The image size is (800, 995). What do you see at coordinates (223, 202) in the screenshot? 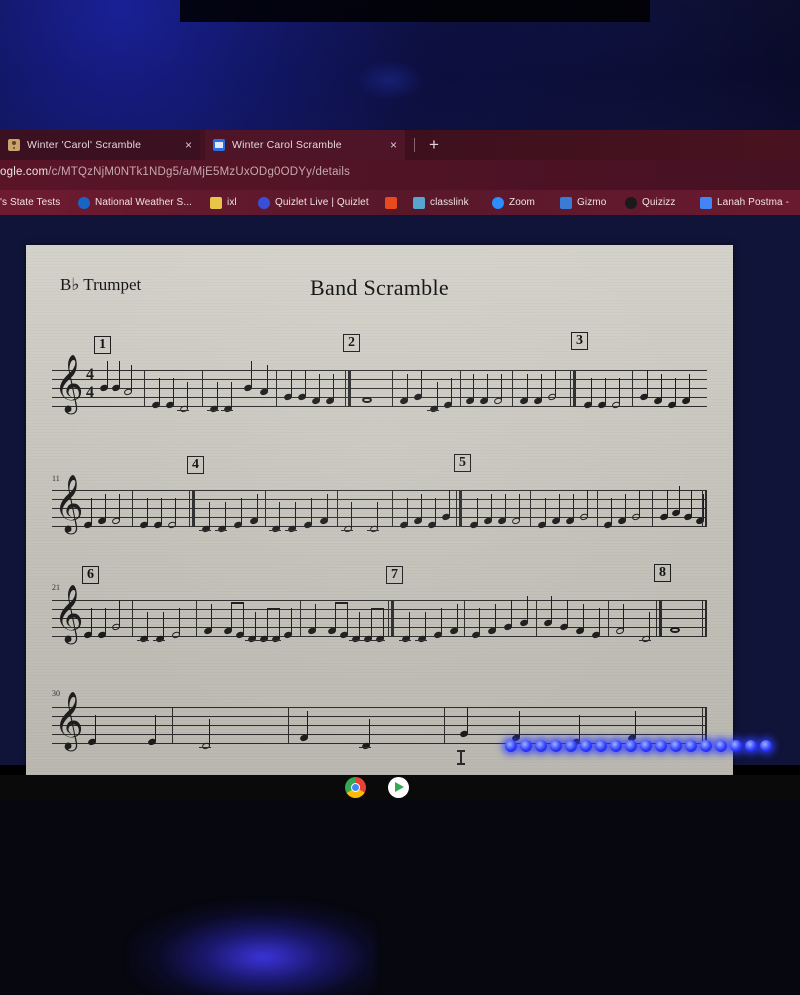
I see `bookmark-ixl: ixl` at bounding box center [223, 202].